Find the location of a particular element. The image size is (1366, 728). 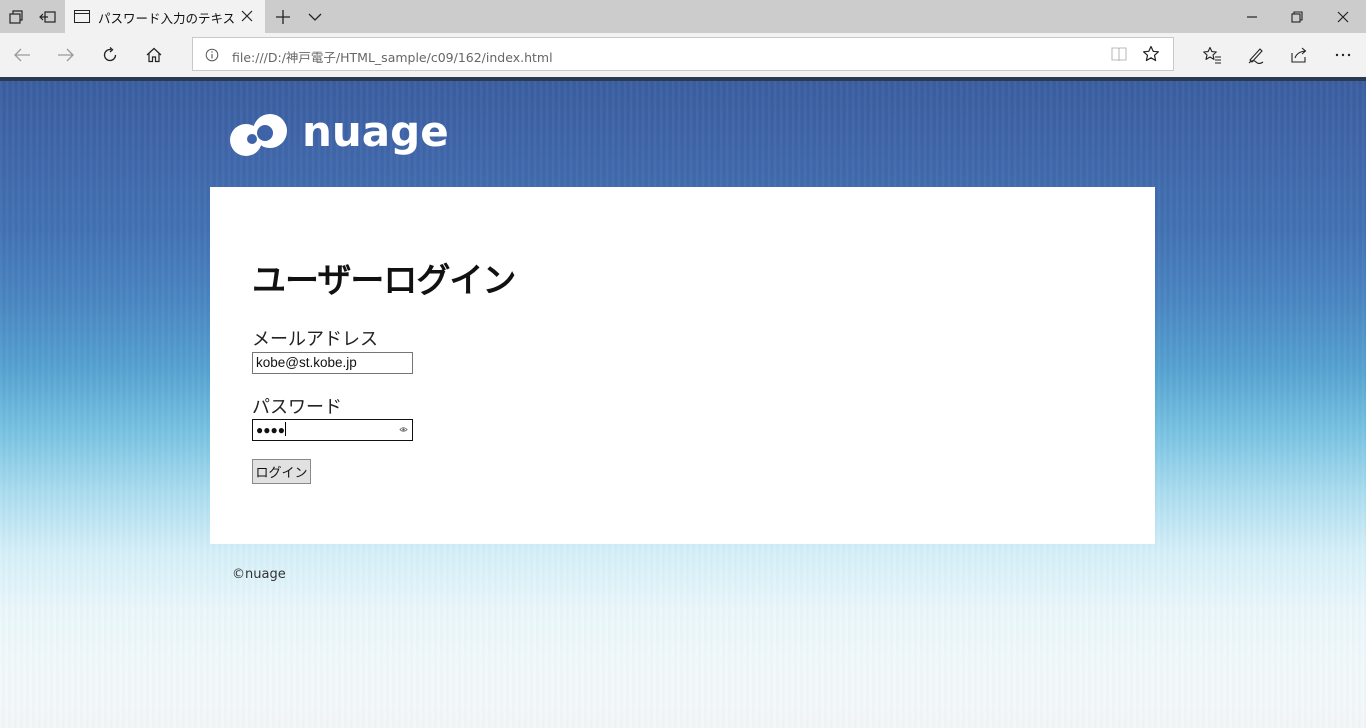

share-icon is located at coordinates (1299, 55).